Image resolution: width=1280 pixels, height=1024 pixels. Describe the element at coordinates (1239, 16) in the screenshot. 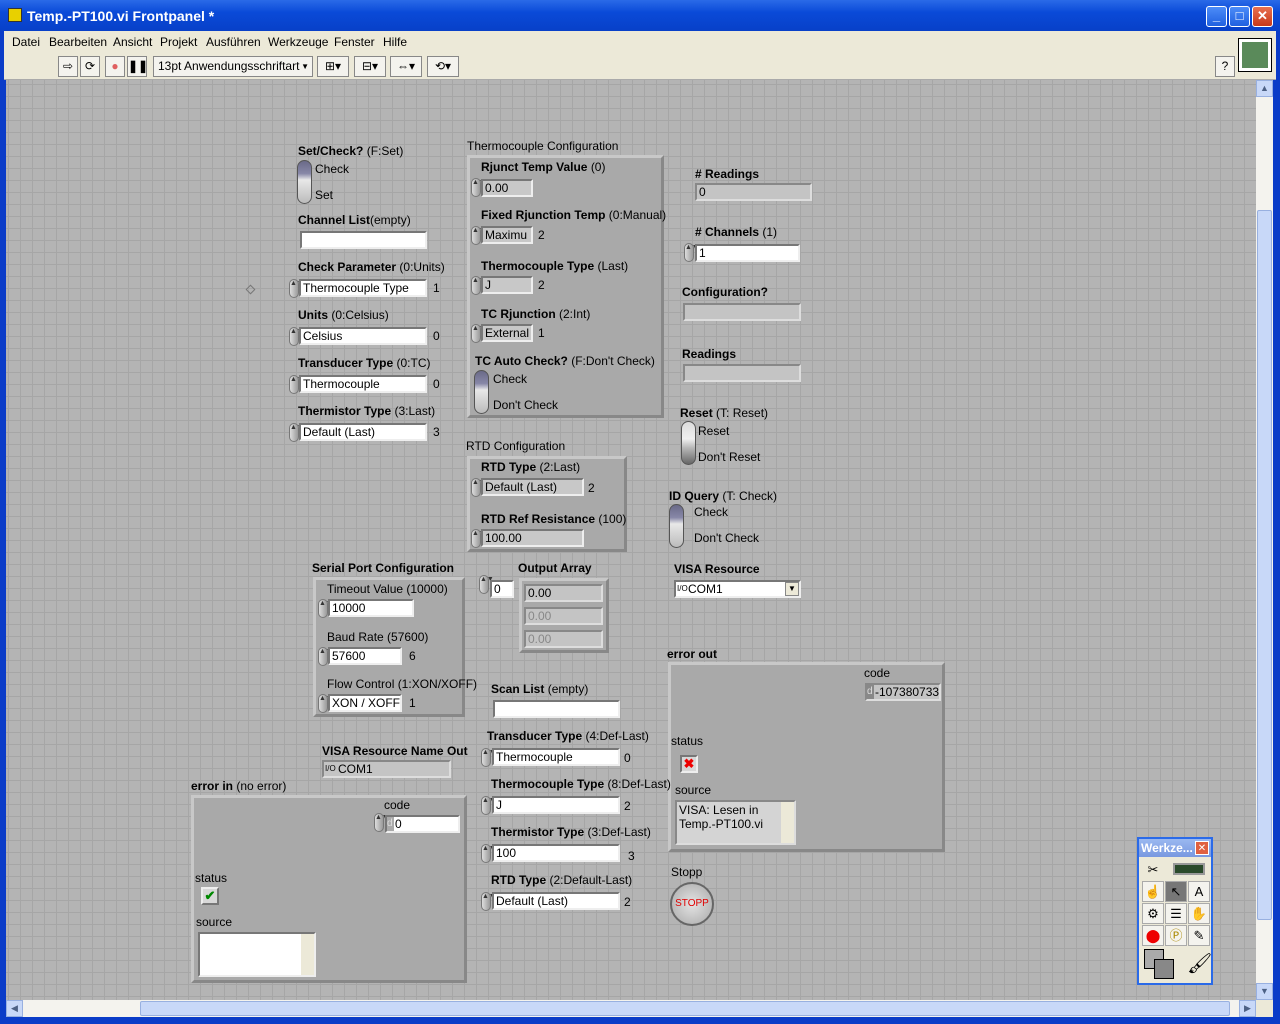

I see `maximize-button: □` at that location.